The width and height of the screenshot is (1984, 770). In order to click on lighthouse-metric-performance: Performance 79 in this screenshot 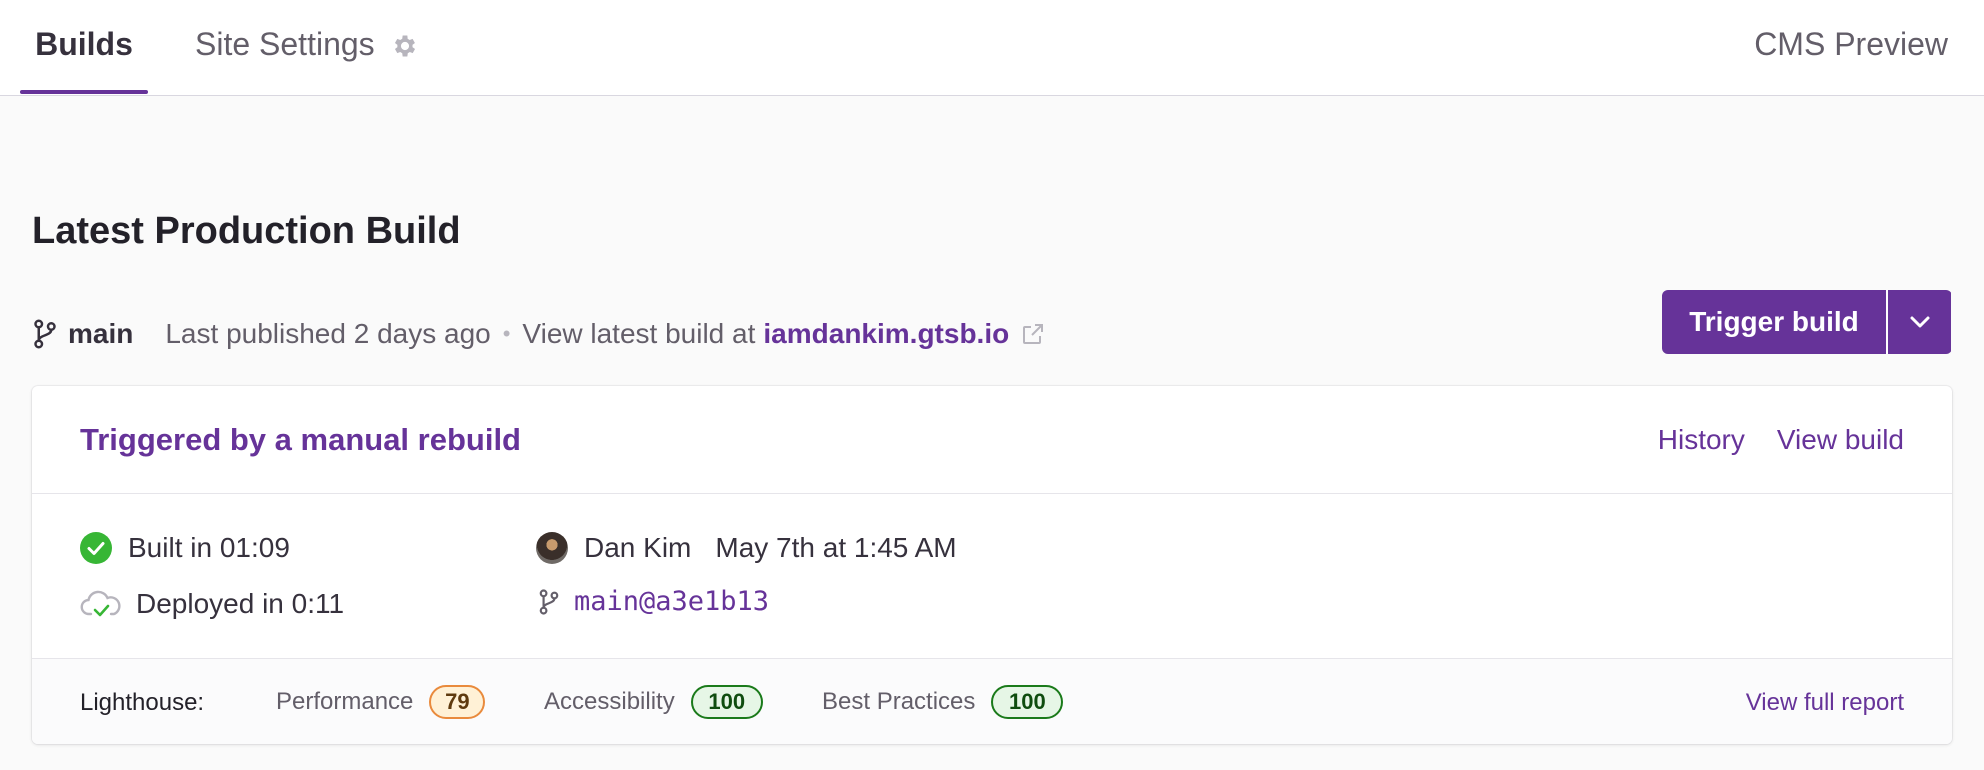, I will do `click(381, 702)`.